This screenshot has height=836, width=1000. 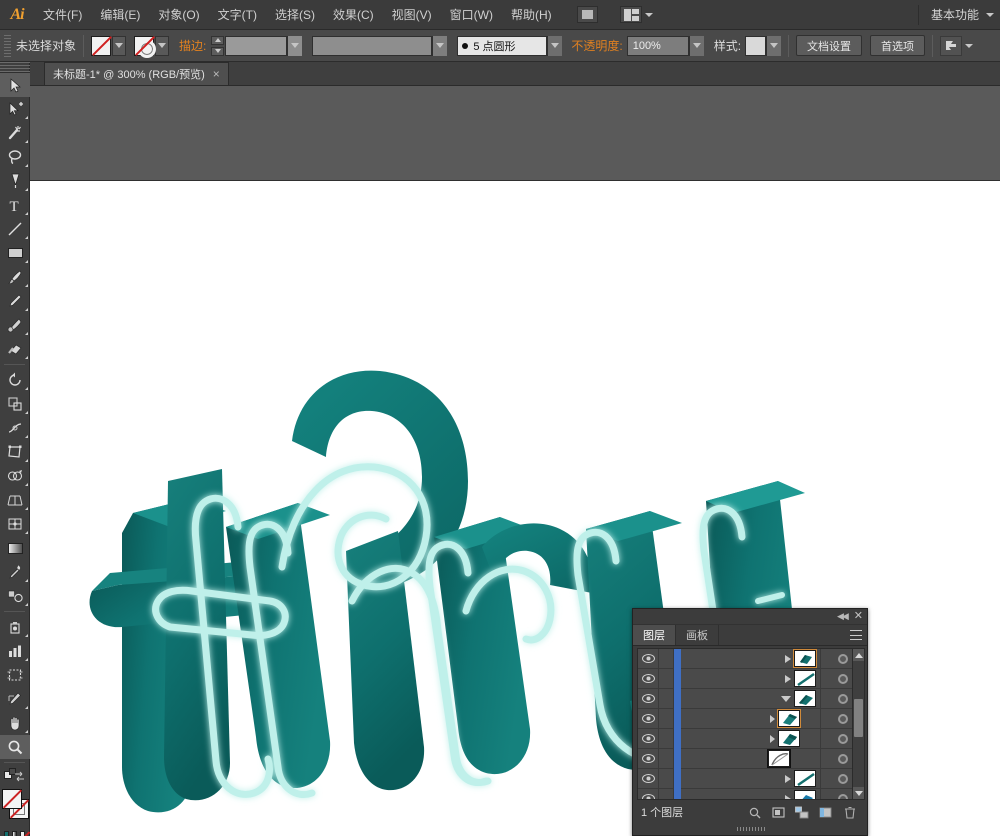 What do you see at coordinates (778, 812) in the screenshot?
I see `clipping-mask-icon` at bounding box center [778, 812].